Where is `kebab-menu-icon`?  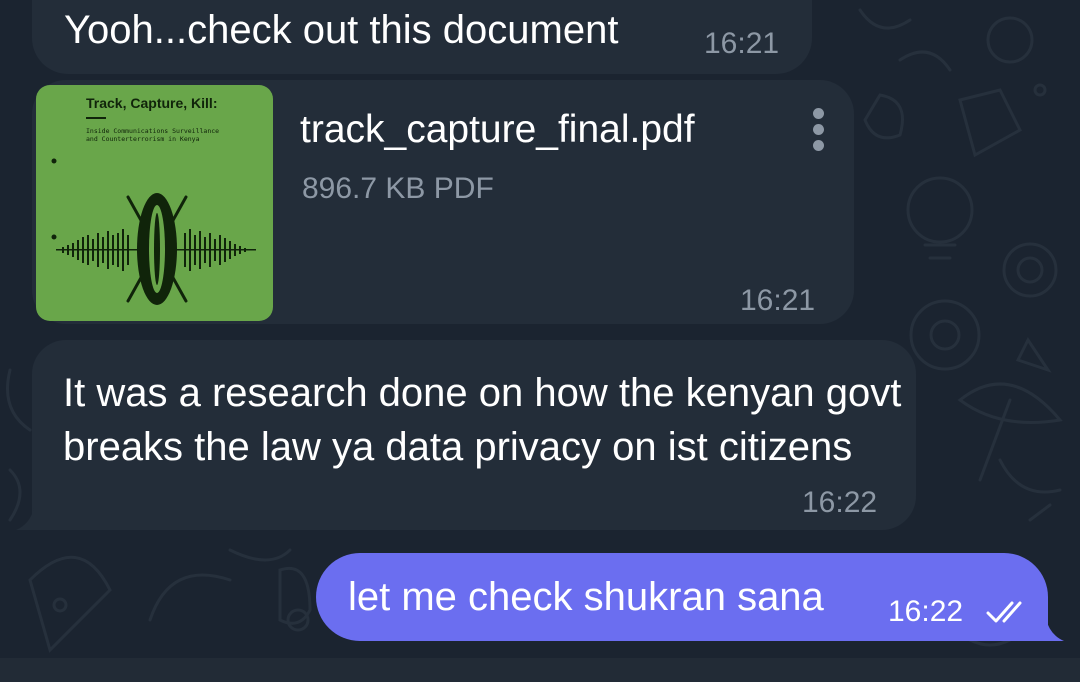
kebab-menu-icon is located at coordinates (818, 131).